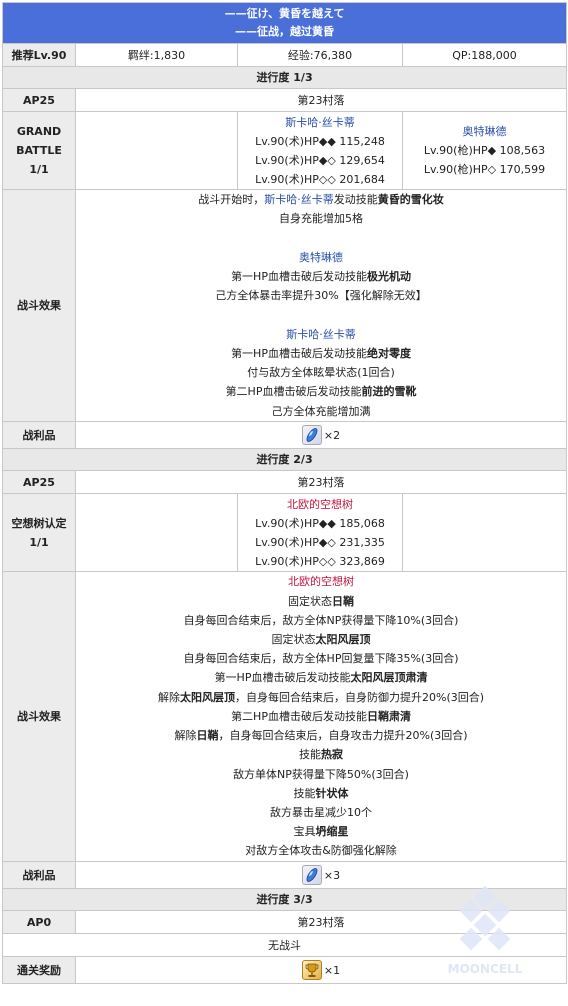  Describe the element at coordinates (332, 875) in the screenshot. I see `loot-count: ×3` at that location.